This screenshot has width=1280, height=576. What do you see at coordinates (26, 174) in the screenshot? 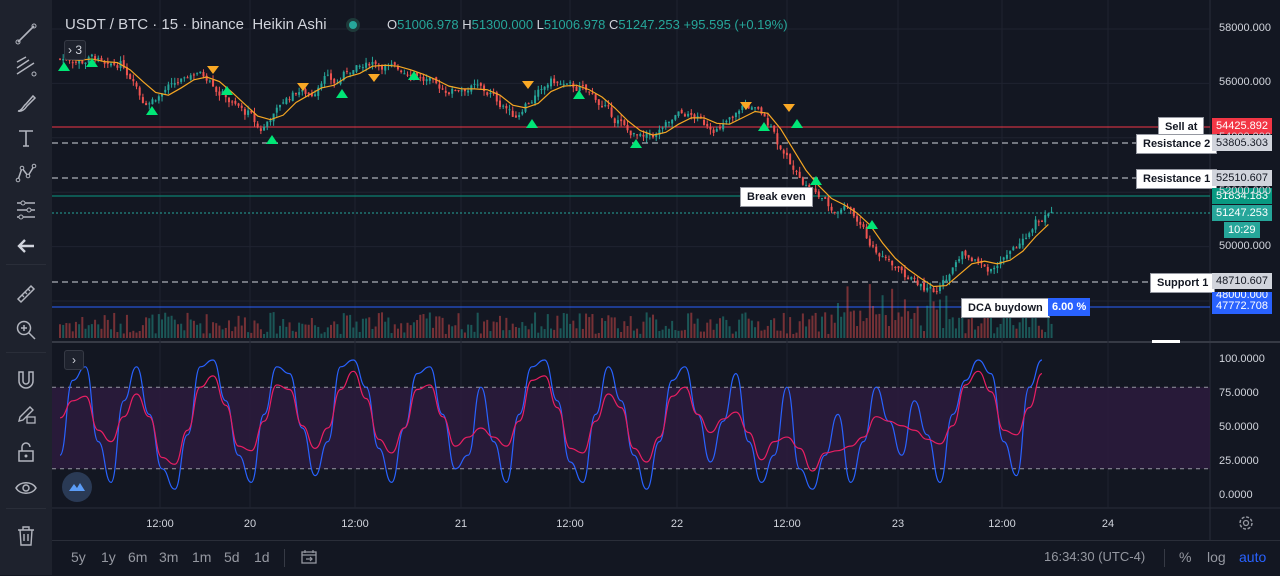
I see `pattern-icon` at bounding box center [26, 174].